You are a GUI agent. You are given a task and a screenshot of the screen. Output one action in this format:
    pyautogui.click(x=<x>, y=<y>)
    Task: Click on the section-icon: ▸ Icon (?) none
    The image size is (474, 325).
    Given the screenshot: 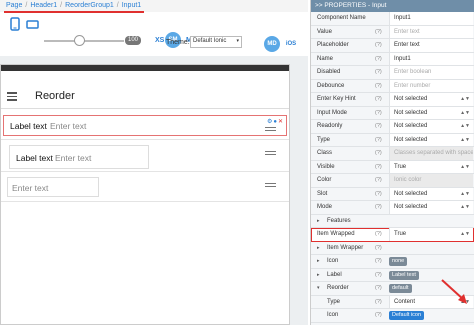 What is the action you would take?
    pyautogui.click(x=392, y=262)
    